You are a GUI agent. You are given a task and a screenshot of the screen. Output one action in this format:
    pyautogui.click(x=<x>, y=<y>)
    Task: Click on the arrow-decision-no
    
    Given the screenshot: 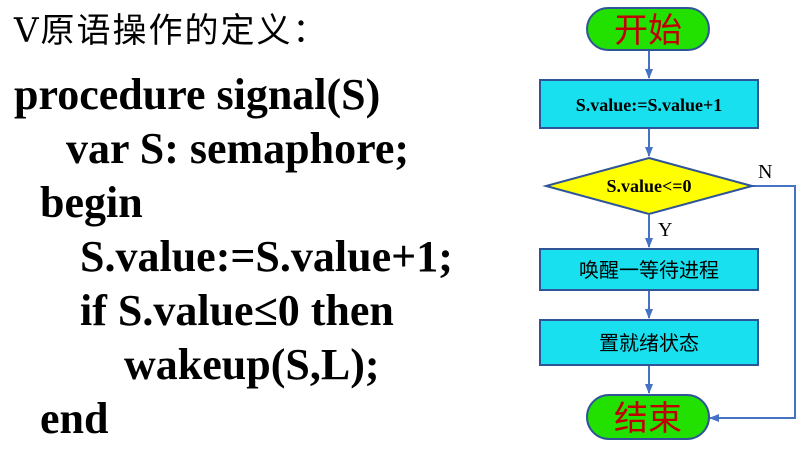 What is the action you would take?
    pyautogui.click(x=752, y=303)
    